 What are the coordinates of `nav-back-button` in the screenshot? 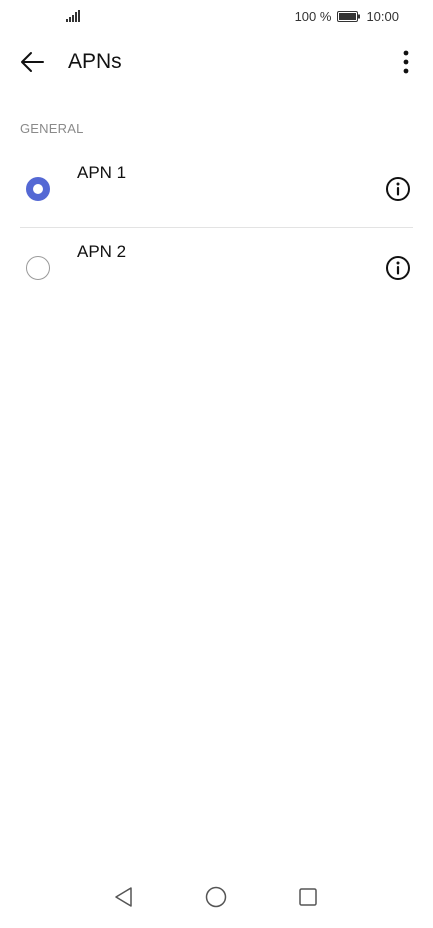 It's located at (123, 897).